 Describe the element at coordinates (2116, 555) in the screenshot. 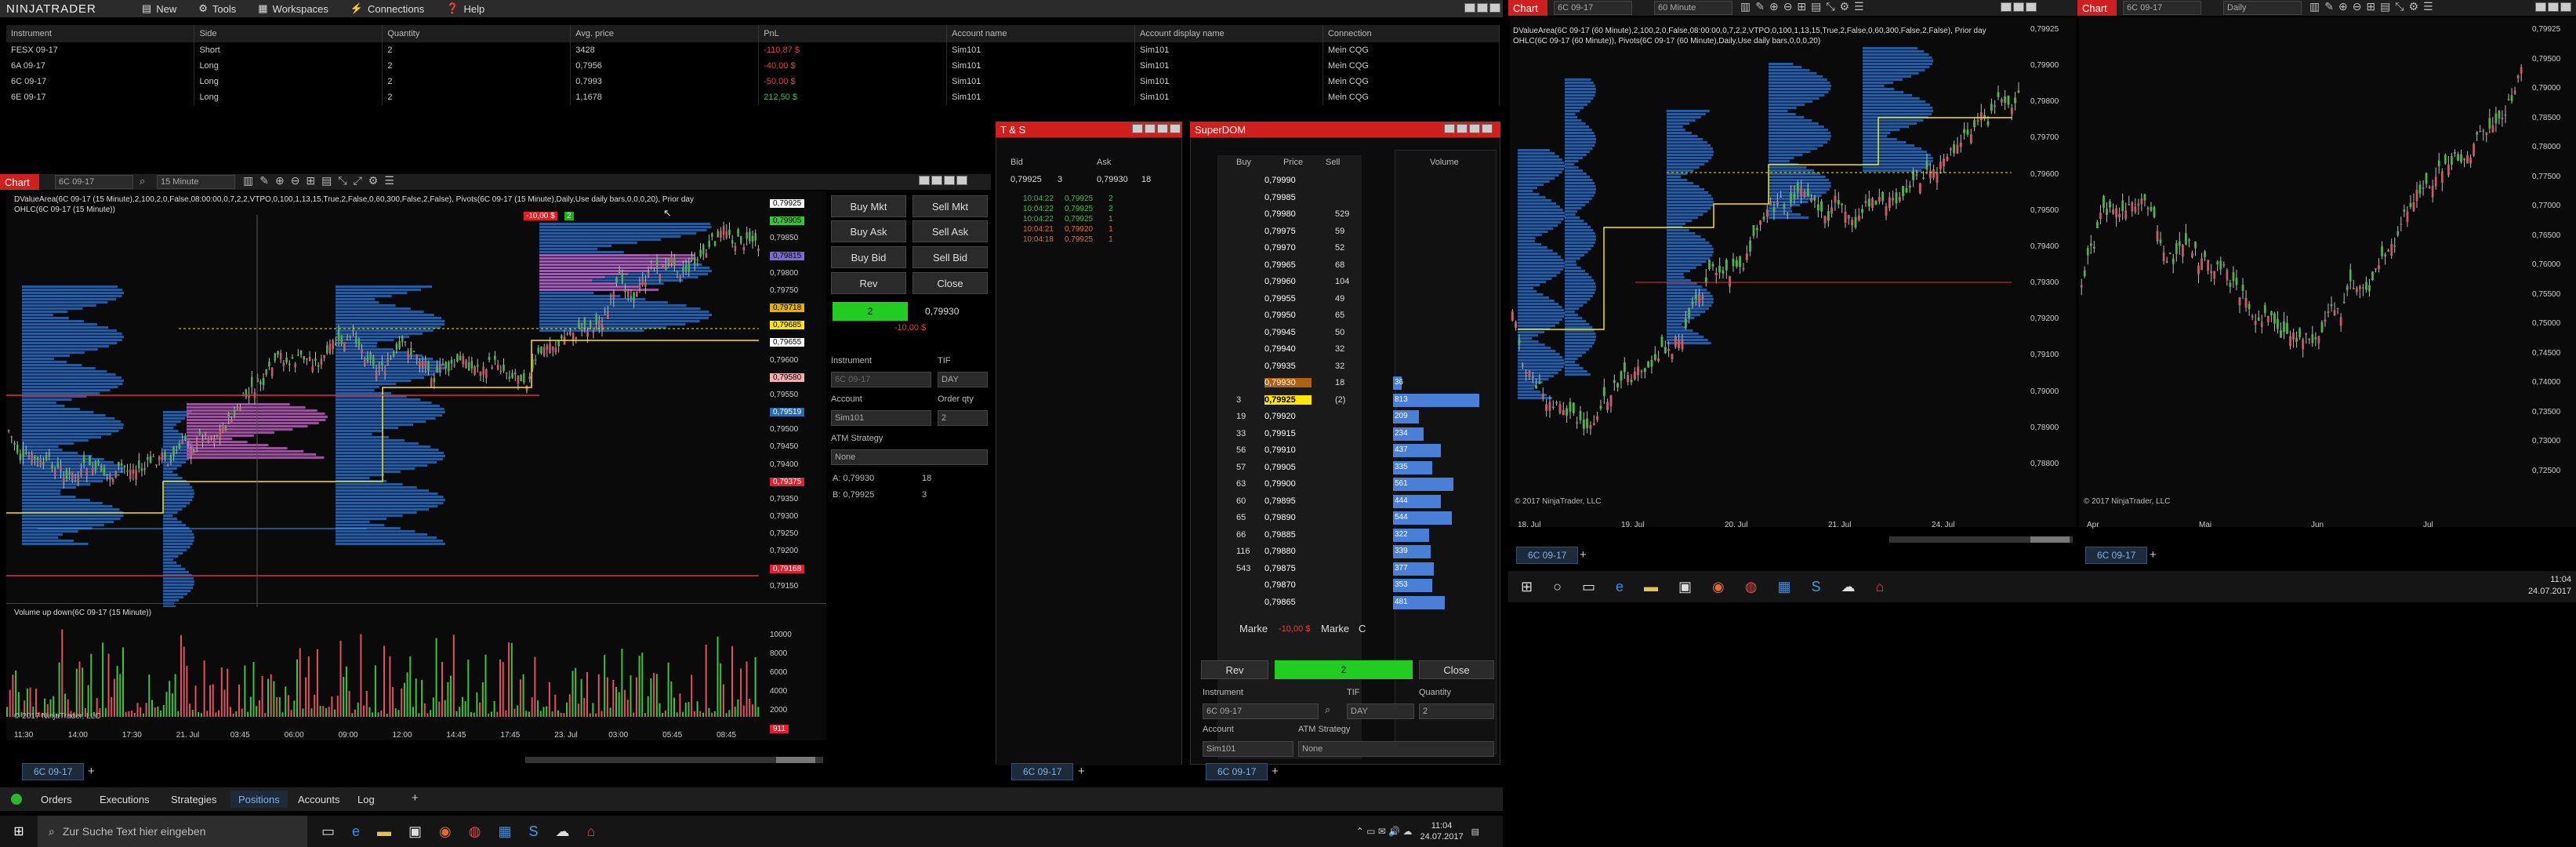

I see `chart3-instrument-tab: 6C 09-17` at that location.